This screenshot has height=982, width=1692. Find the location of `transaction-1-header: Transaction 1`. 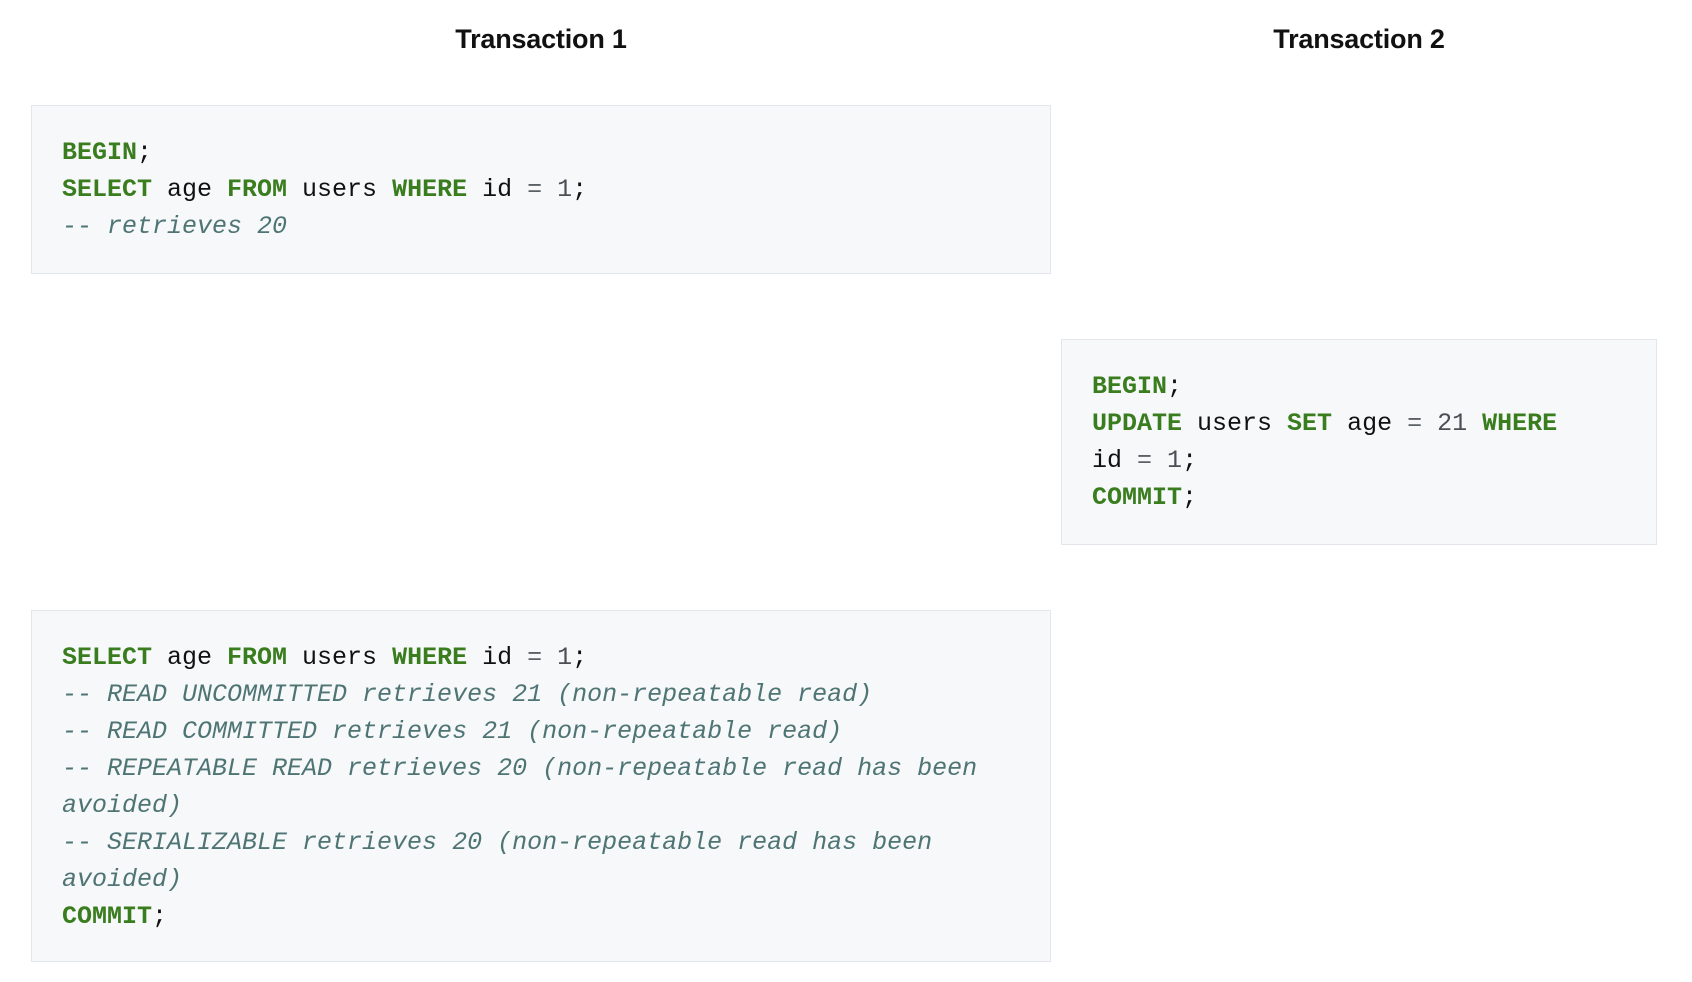

transaction-1-header: Transaction 1 is located at coordinates (541, 39).